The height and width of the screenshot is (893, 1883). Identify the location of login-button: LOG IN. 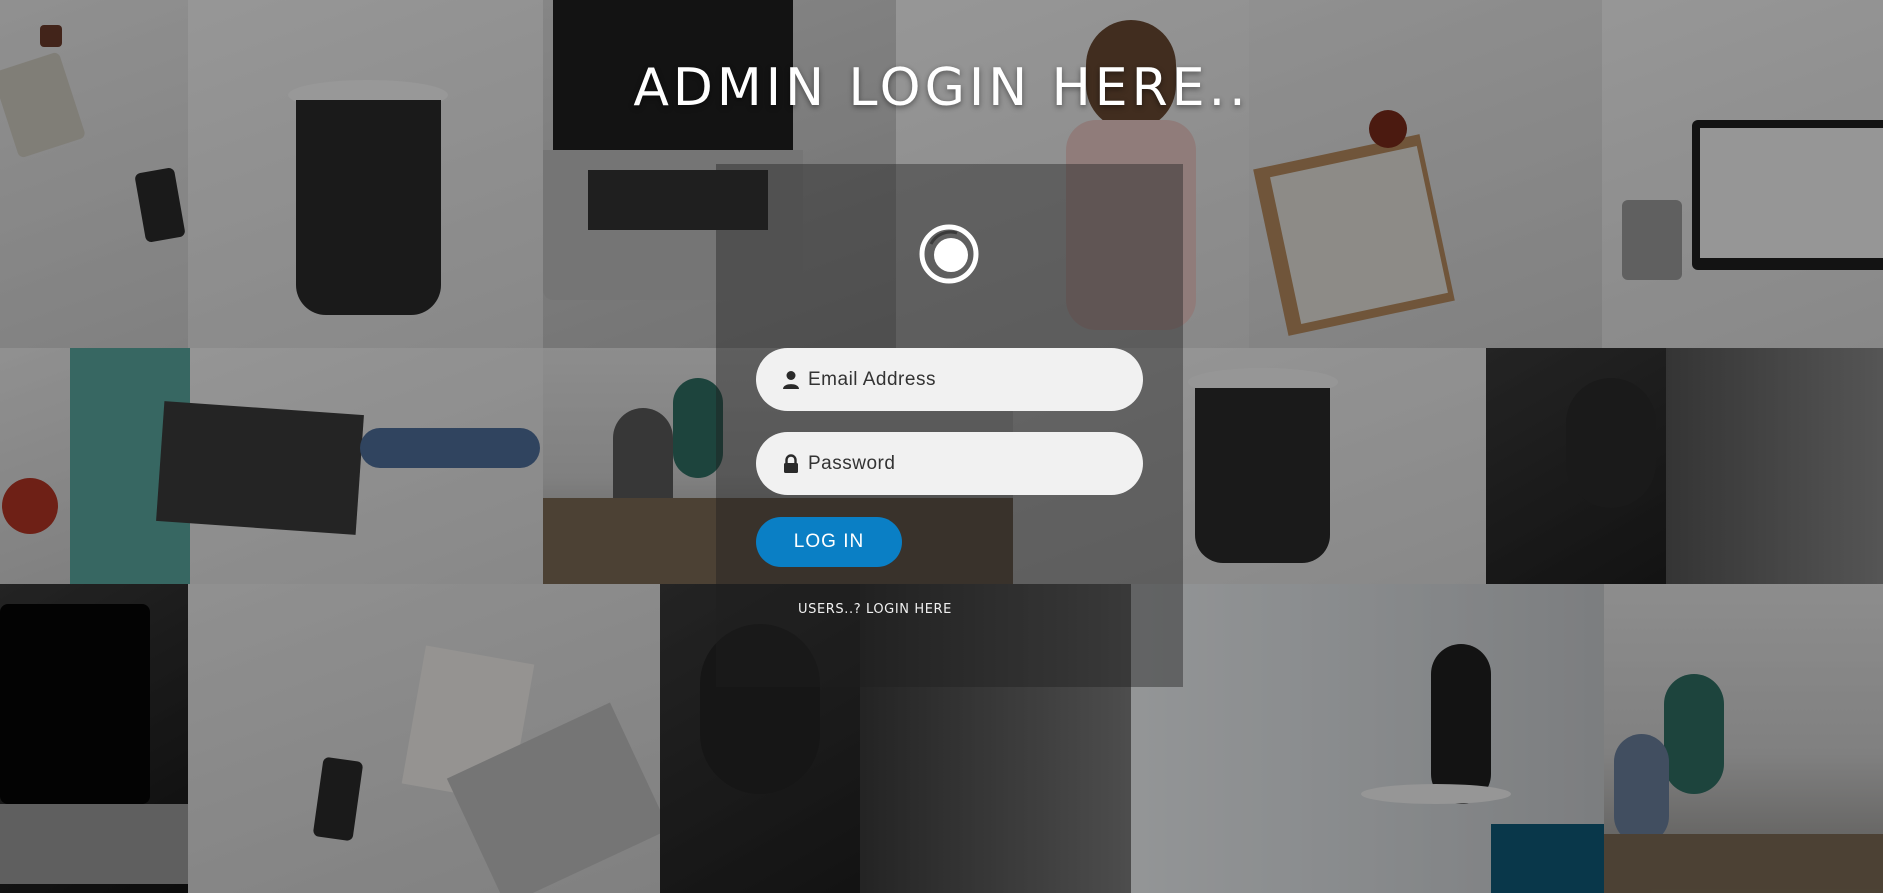
(829, 542).